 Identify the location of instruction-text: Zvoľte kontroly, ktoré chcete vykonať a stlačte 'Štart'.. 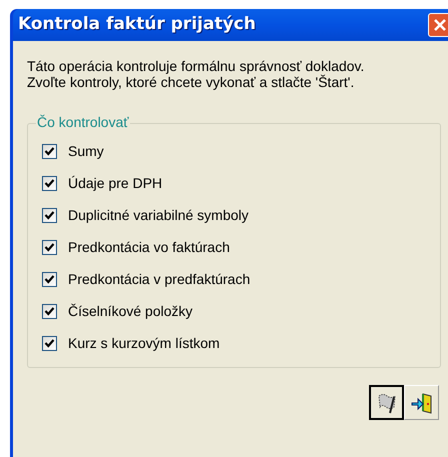
(191, 82).